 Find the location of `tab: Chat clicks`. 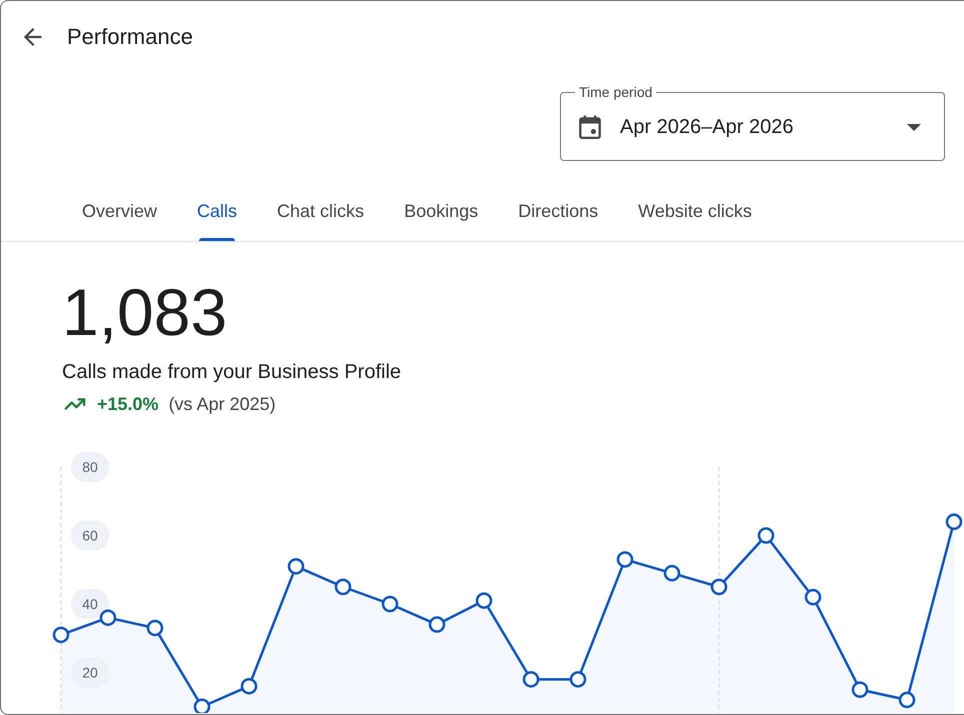

tab: Chat clicks is located at coordinates (320, 215).